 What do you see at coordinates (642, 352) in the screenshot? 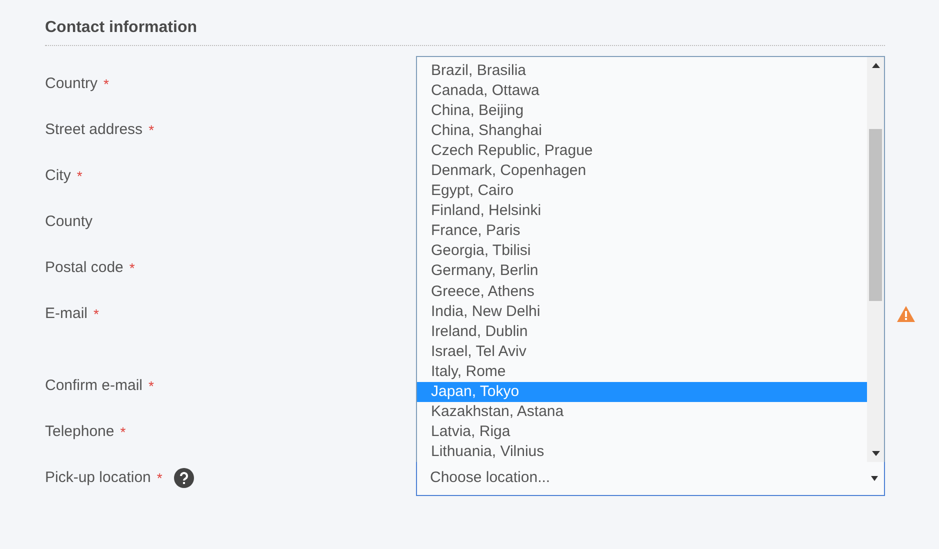
I see `dropdown-option: Israel, Tel Aviv` at bounding box center [642, 352].